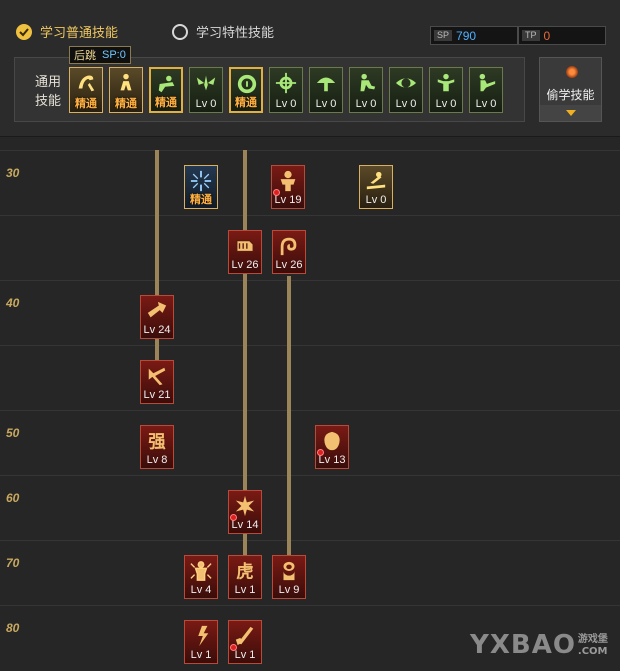 This screenshot has height=671, width=620. I want to click on arrow-icon, so click(157, 310).